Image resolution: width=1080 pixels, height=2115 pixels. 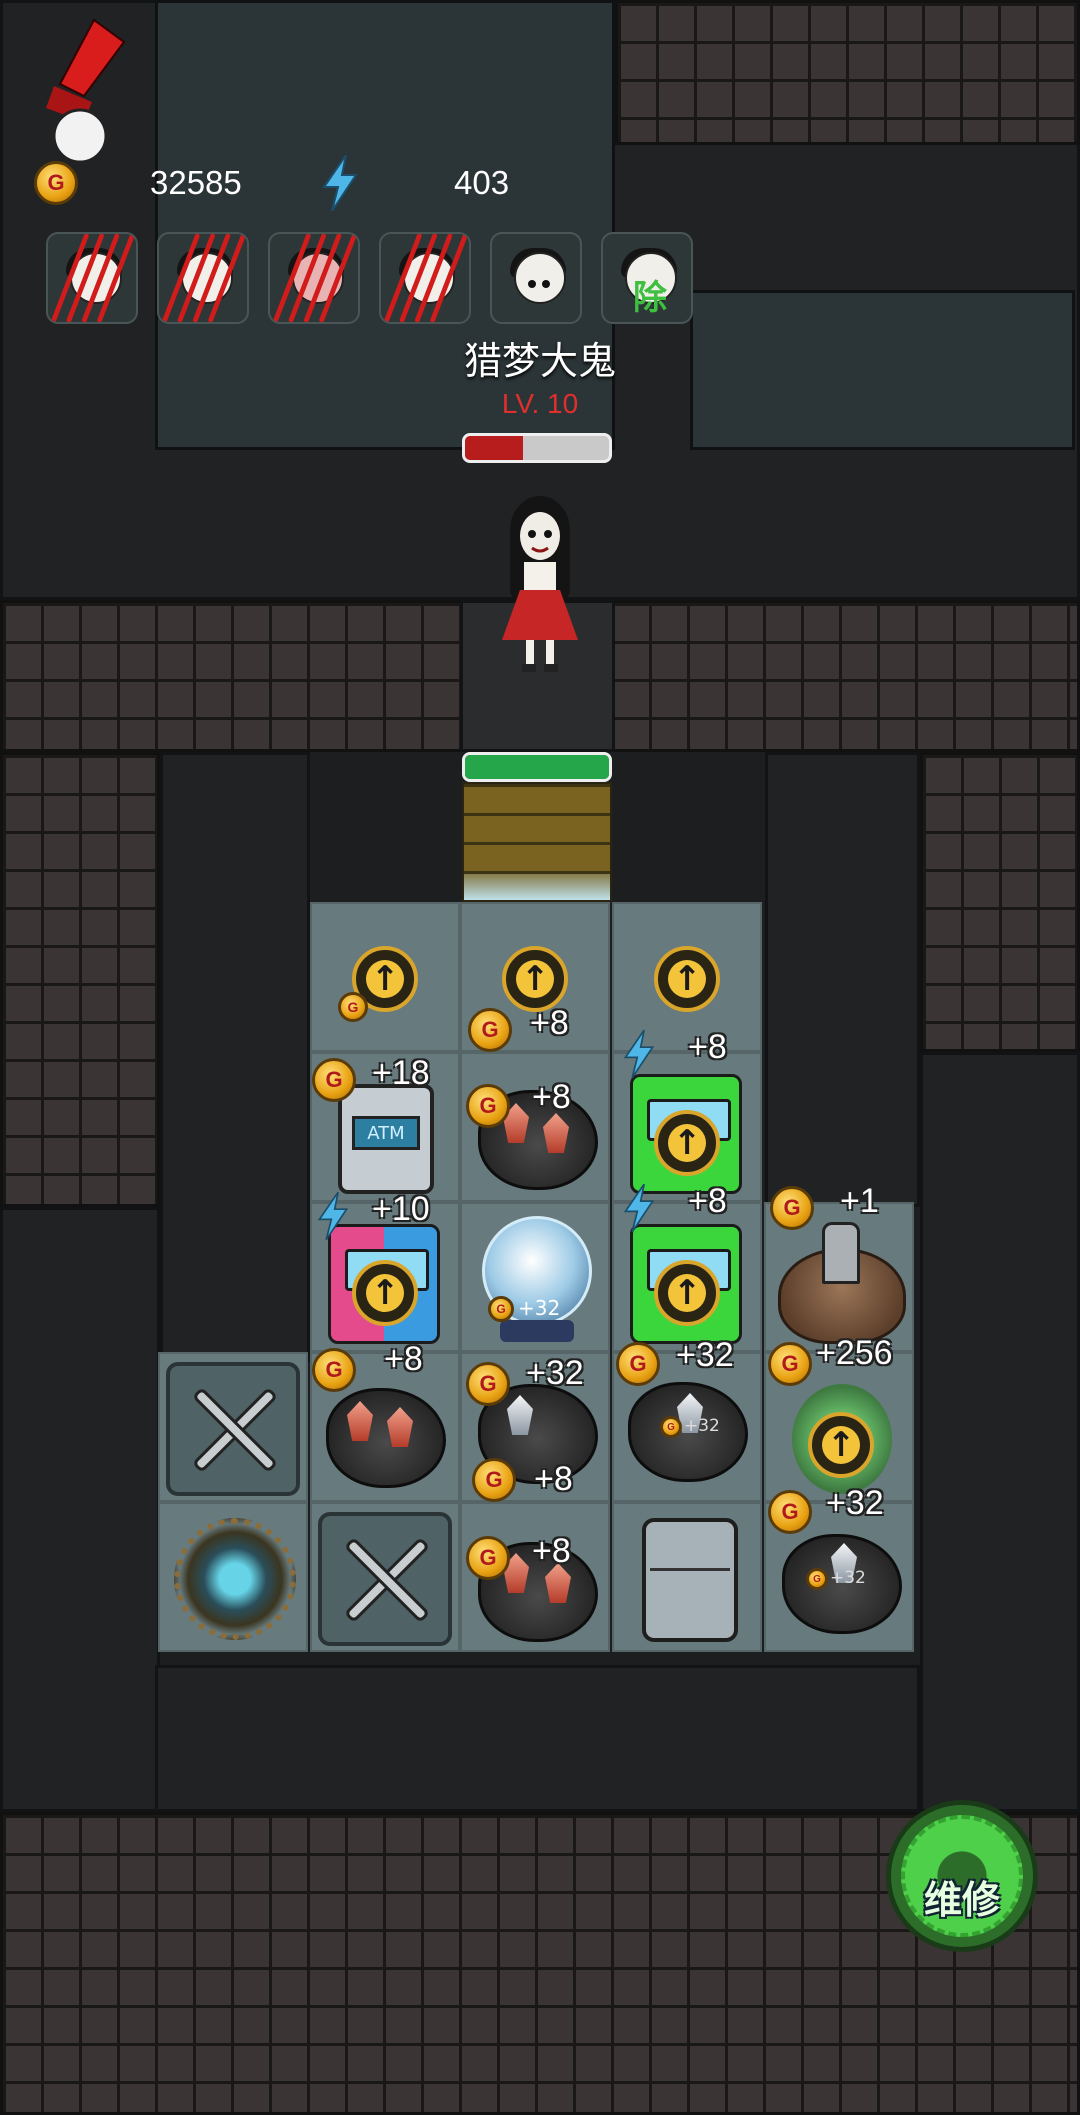 What do you see at coordinates (537, 842) in the screenshot?
I see `dormitory-door` at bounding box center [537, 842].